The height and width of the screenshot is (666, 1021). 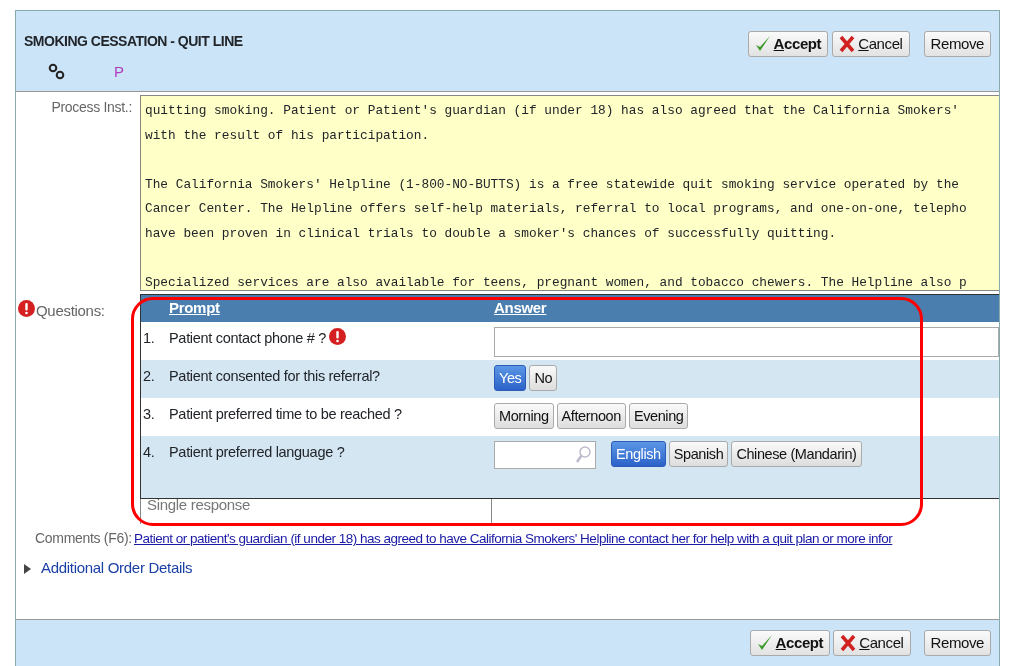 I want to click on option-button: Evening, so click(x=658, y=416).